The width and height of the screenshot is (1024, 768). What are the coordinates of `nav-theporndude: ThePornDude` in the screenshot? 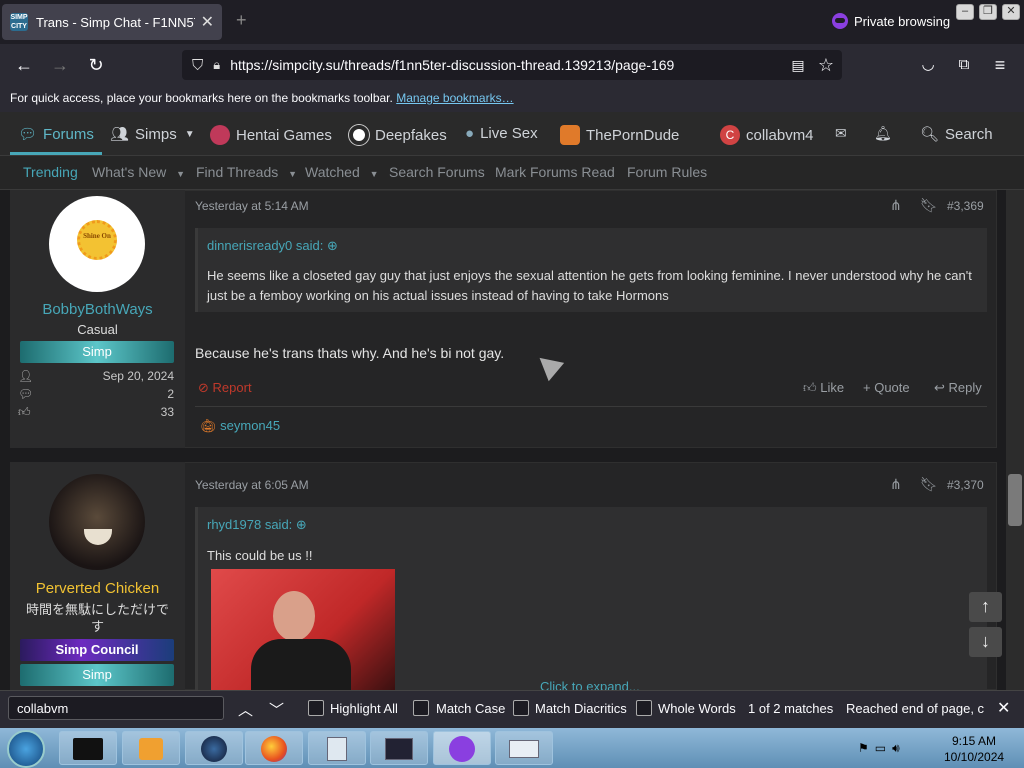 It's located at (619, 135).